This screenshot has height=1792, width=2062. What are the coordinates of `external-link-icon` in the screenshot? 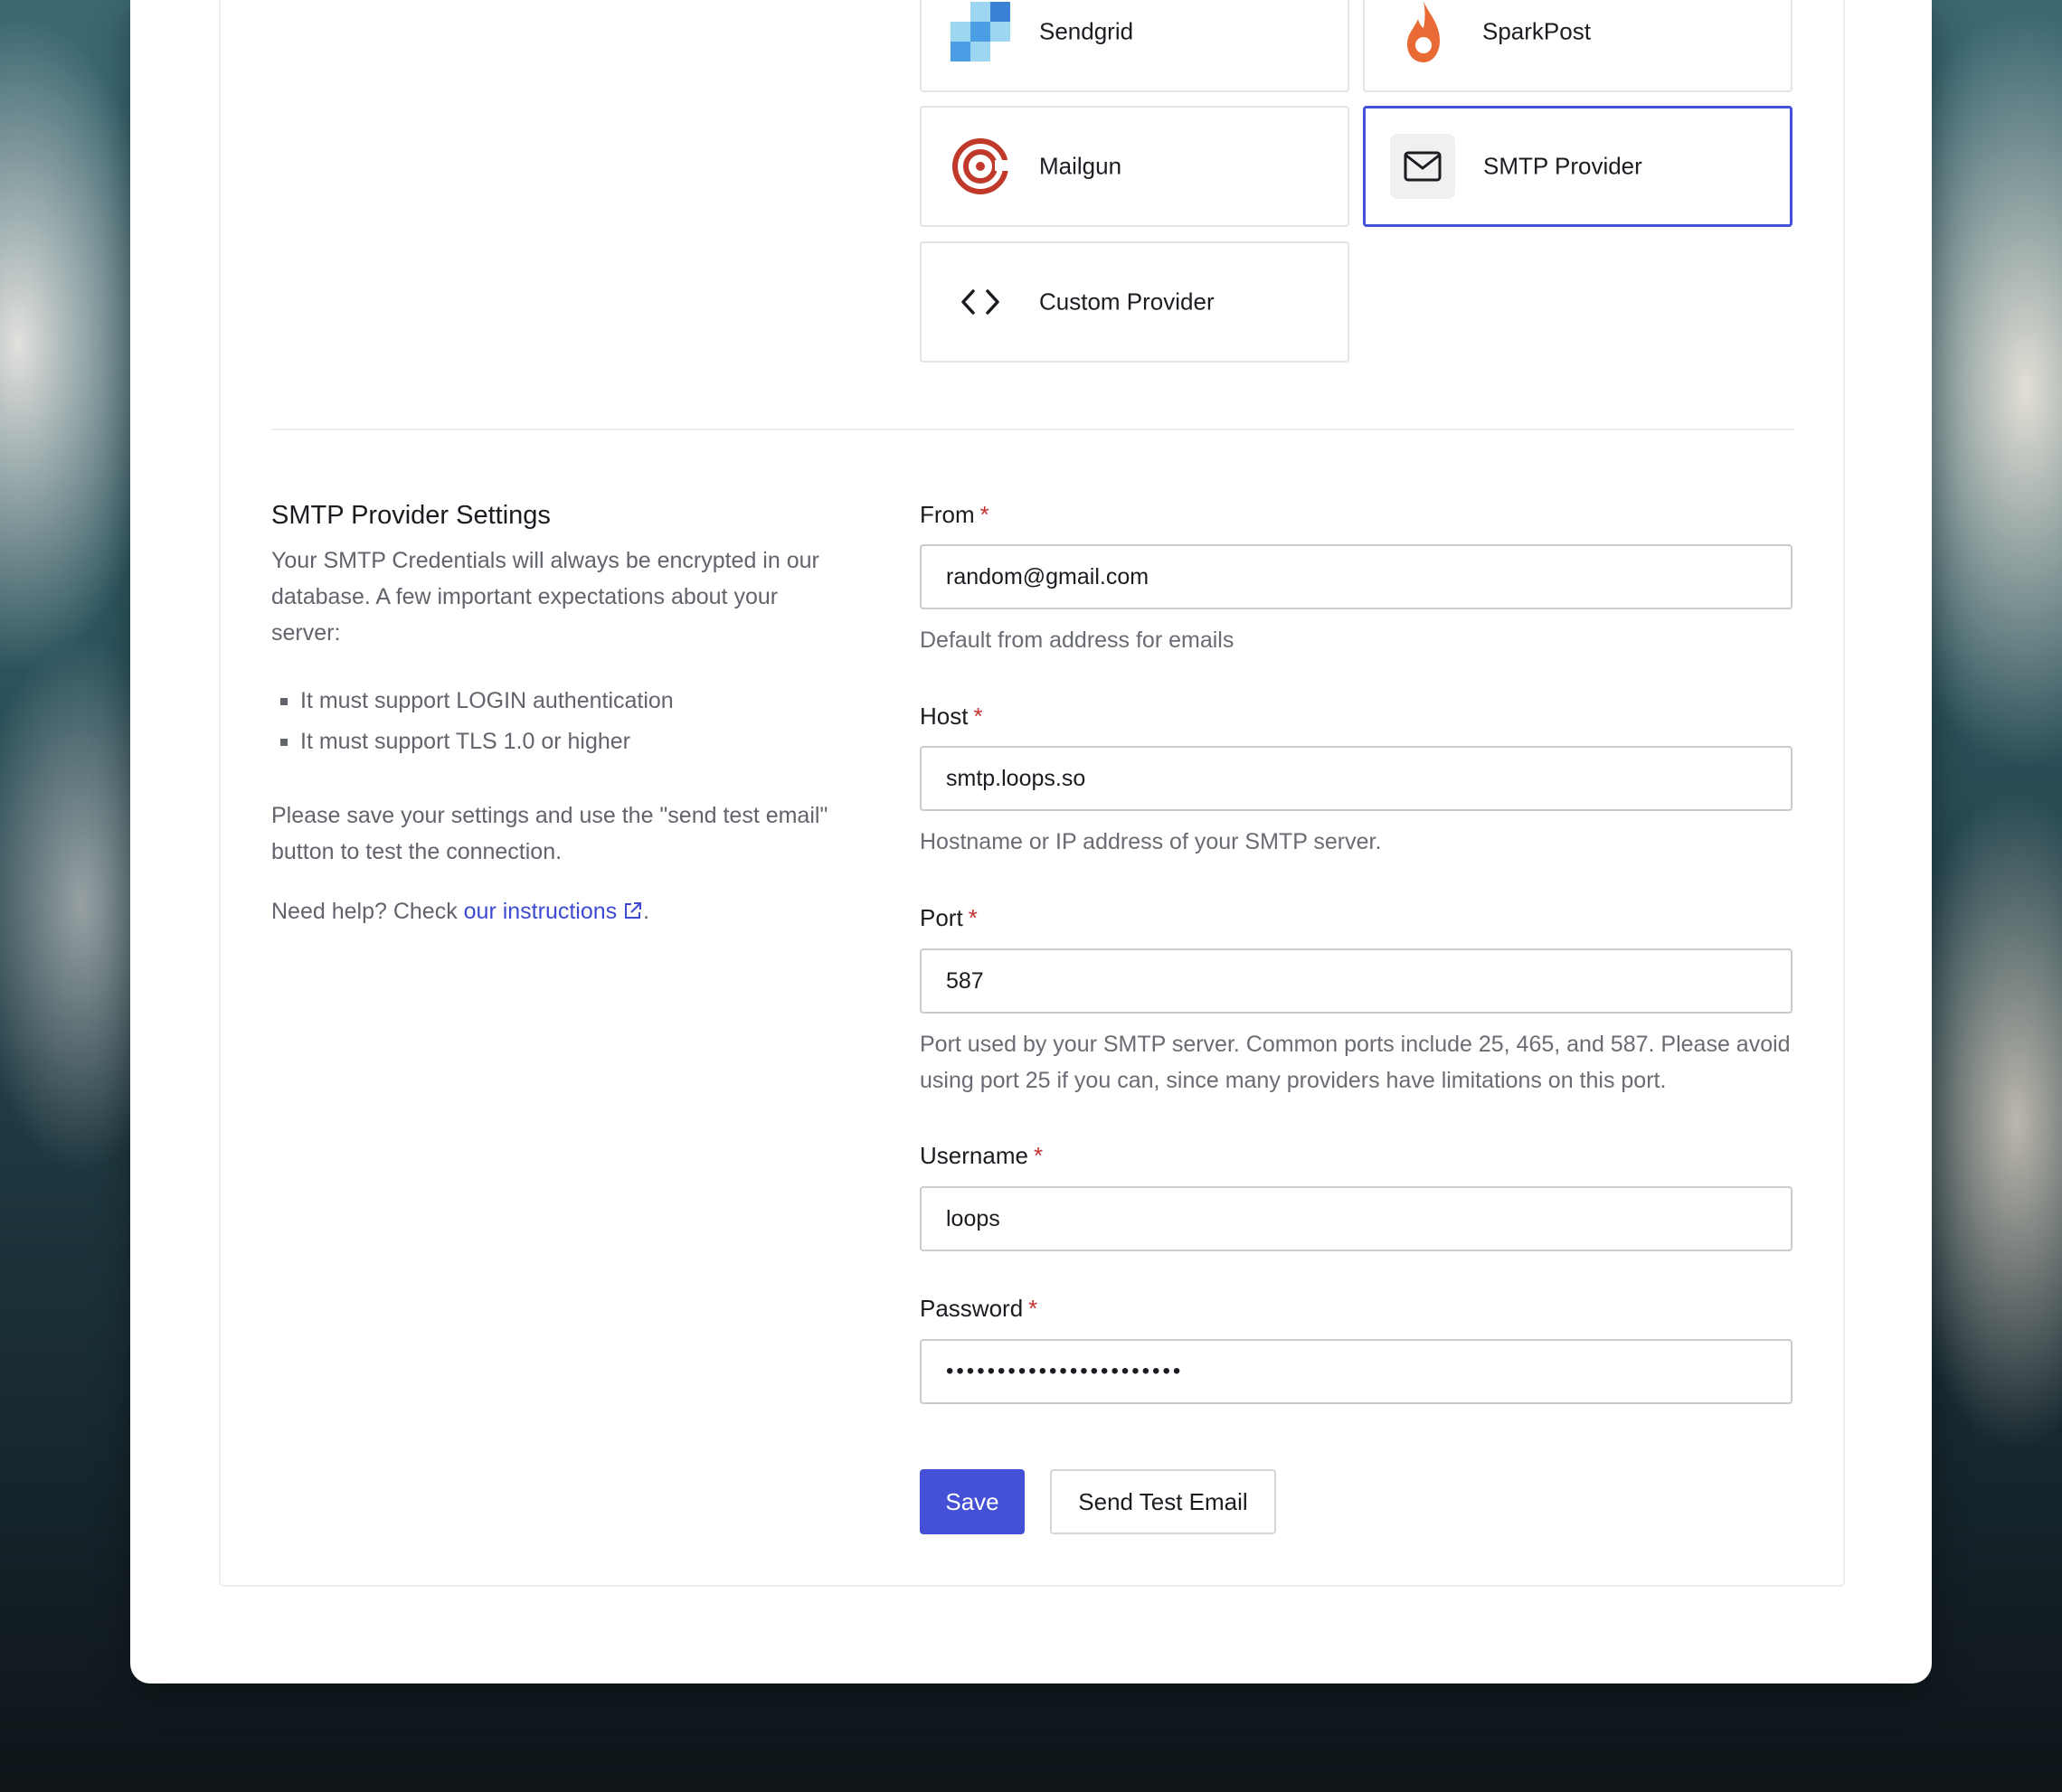 It's located at (633, 910).